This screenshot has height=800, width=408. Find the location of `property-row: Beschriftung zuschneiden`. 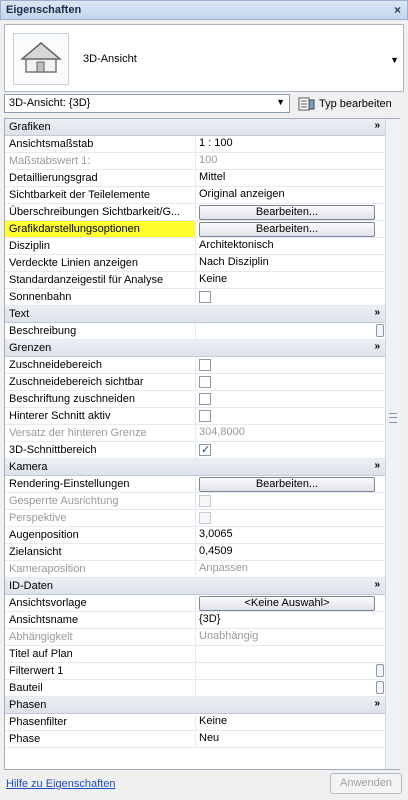

property-row: Beschriftung zuschneiden is located at coordinates (195, 399).